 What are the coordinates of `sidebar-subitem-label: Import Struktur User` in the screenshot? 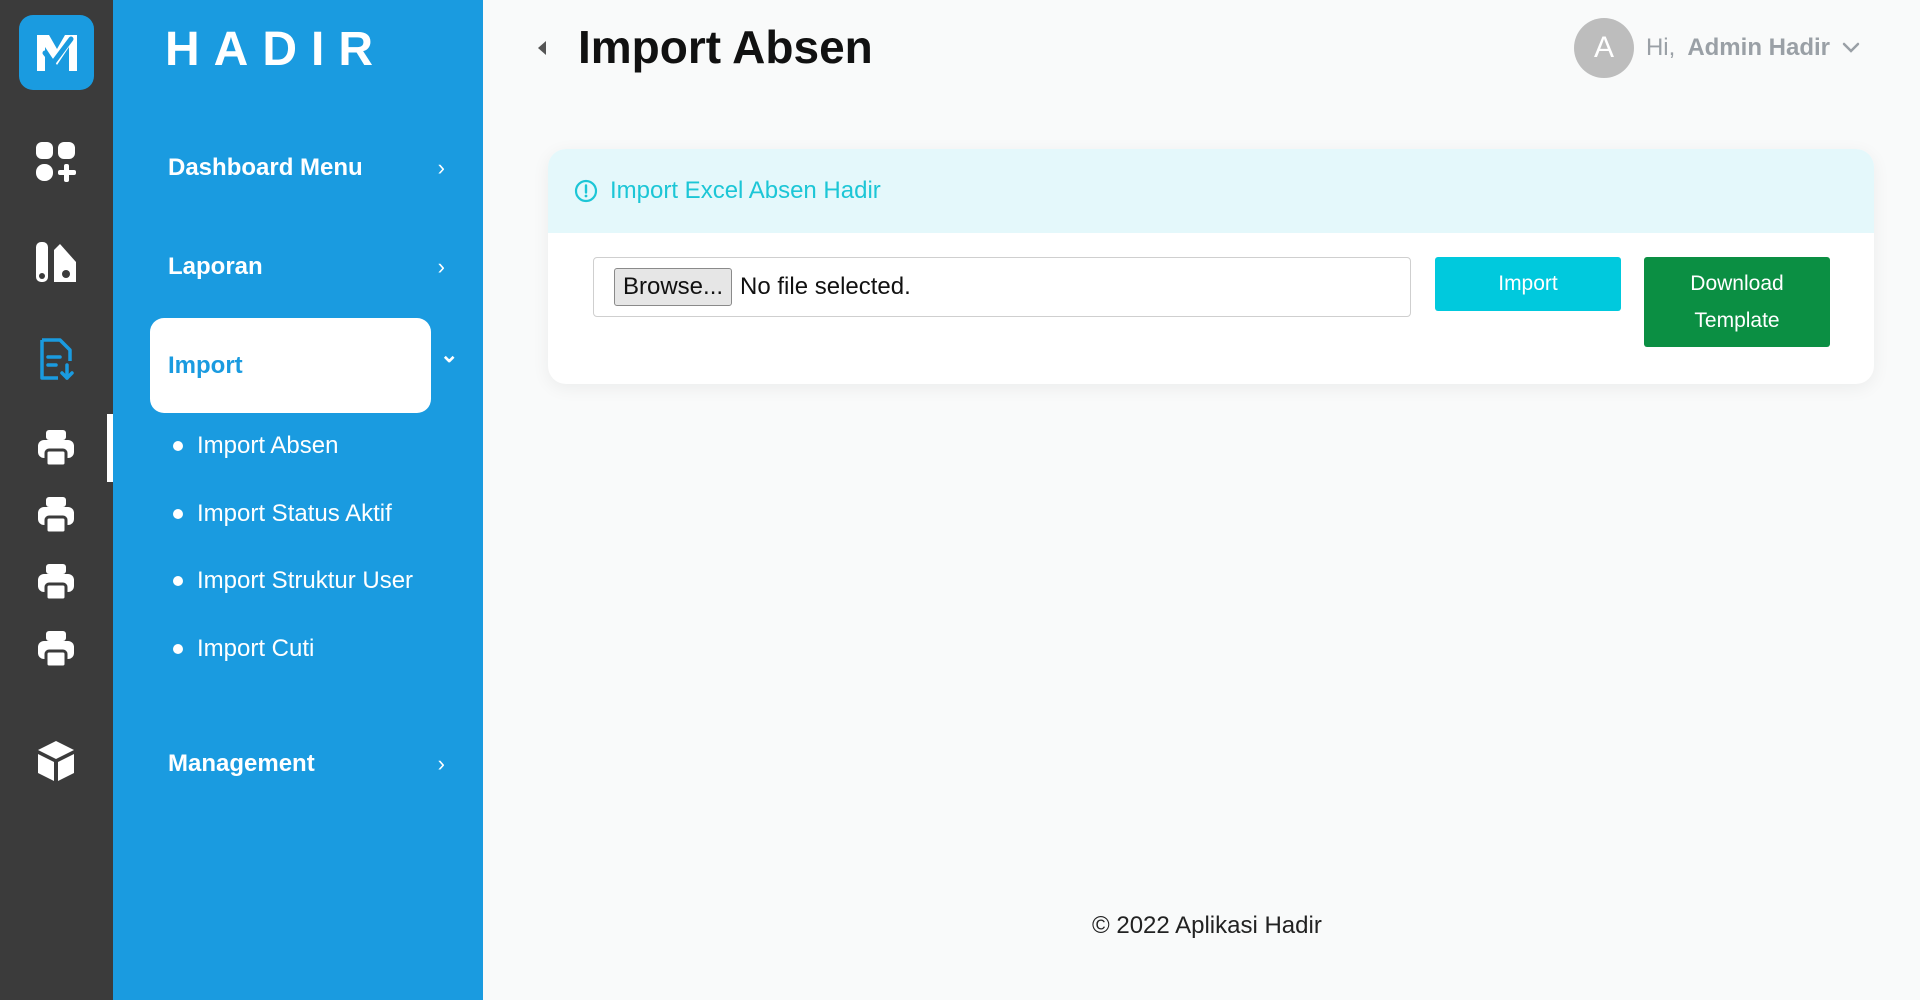 It's located at (305, 580).